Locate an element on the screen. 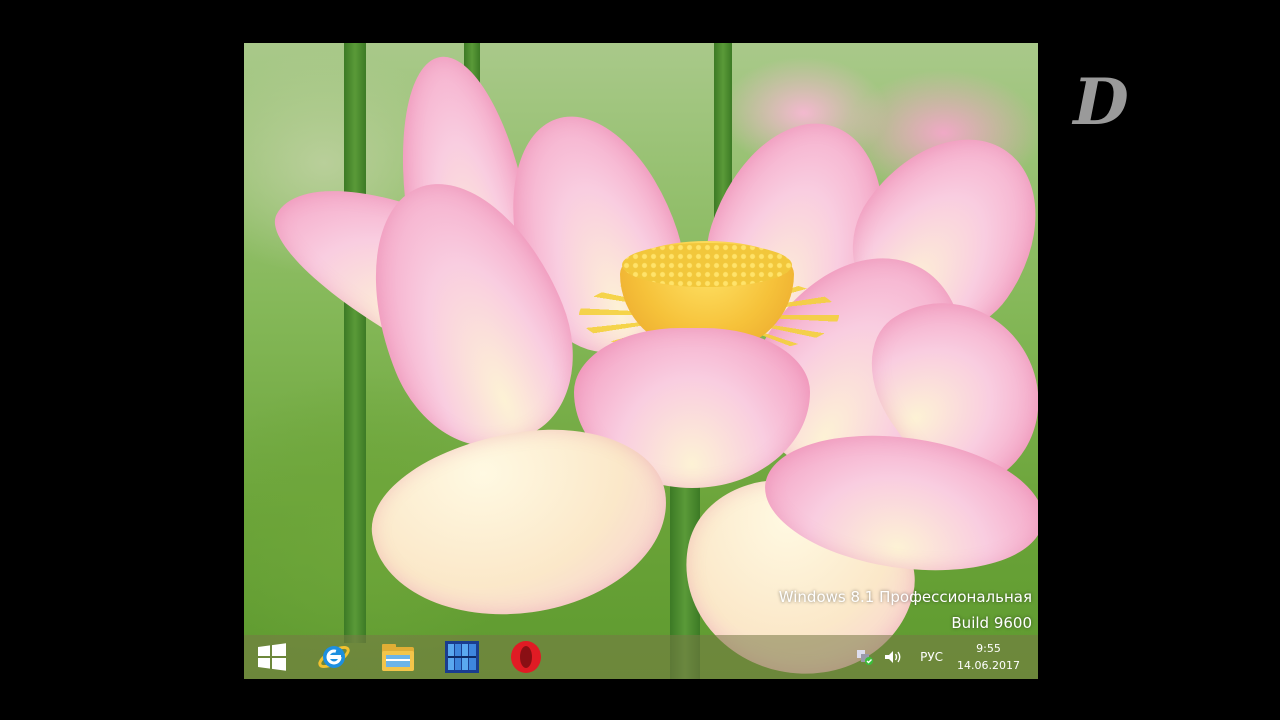 This screenshot has height=720, width=1280. channel-logo: D is located at coordinates (1101, 102).